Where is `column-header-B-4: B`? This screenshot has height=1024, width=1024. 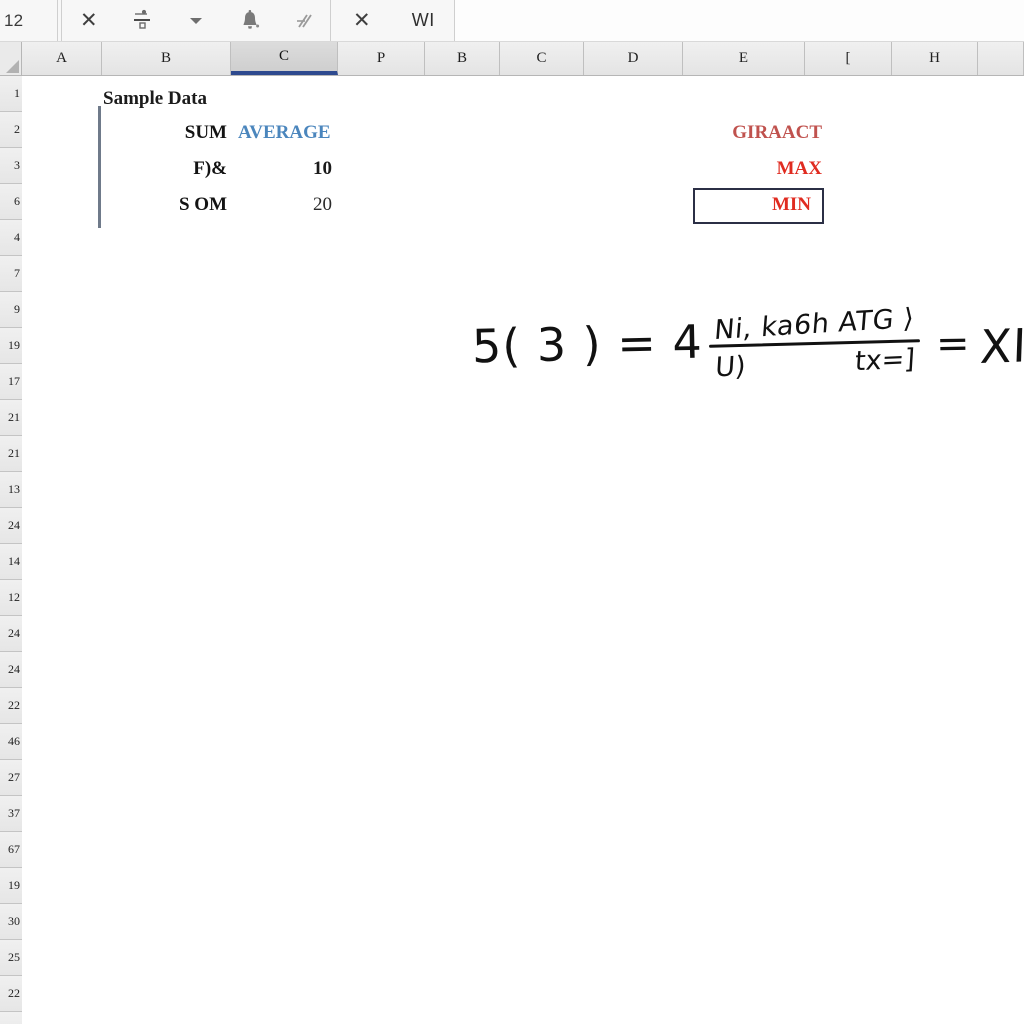 column-header-B-4: B is located at coordinates (462, 58).